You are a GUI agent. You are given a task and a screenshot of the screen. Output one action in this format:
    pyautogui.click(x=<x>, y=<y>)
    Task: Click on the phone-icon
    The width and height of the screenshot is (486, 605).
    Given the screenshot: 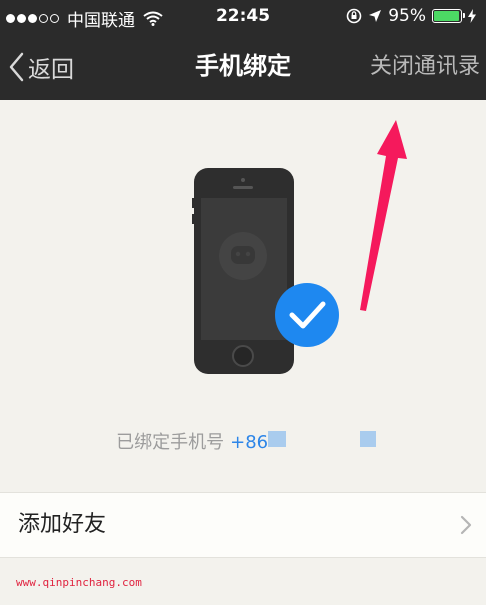 What is the action you would take?
    pyautogui.click(x=243, y=271)
    